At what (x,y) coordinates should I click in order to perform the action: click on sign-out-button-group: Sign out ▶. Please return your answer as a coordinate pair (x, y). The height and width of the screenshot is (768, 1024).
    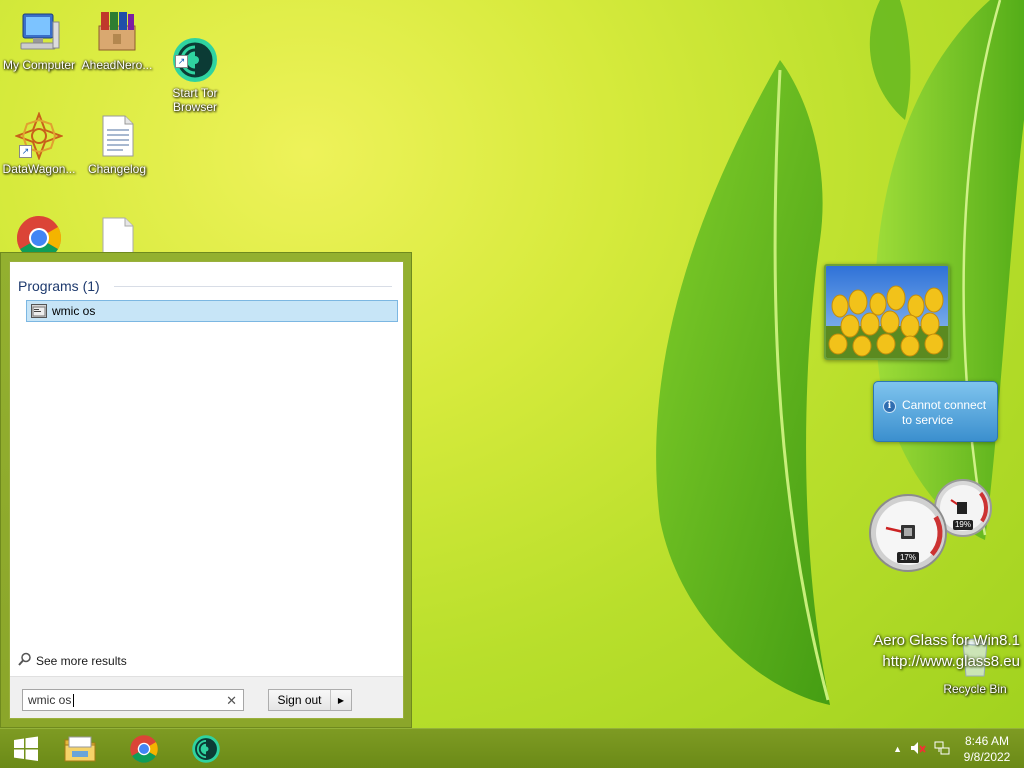
    Looking at the image, I should click on (310, 700).